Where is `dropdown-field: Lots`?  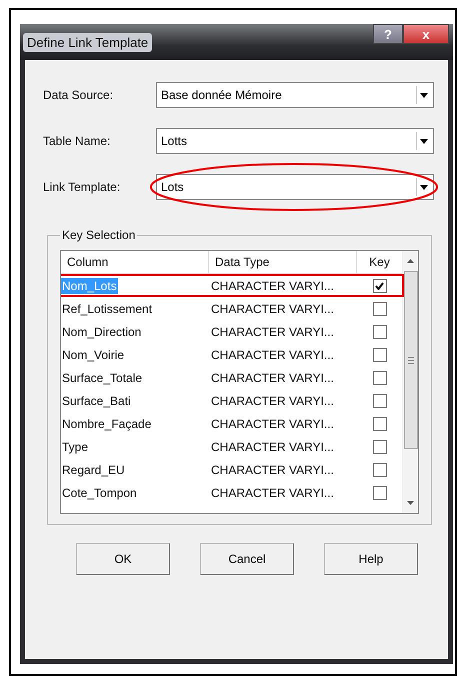
dropdown-field: Lots is located at coordinates (295, 187).